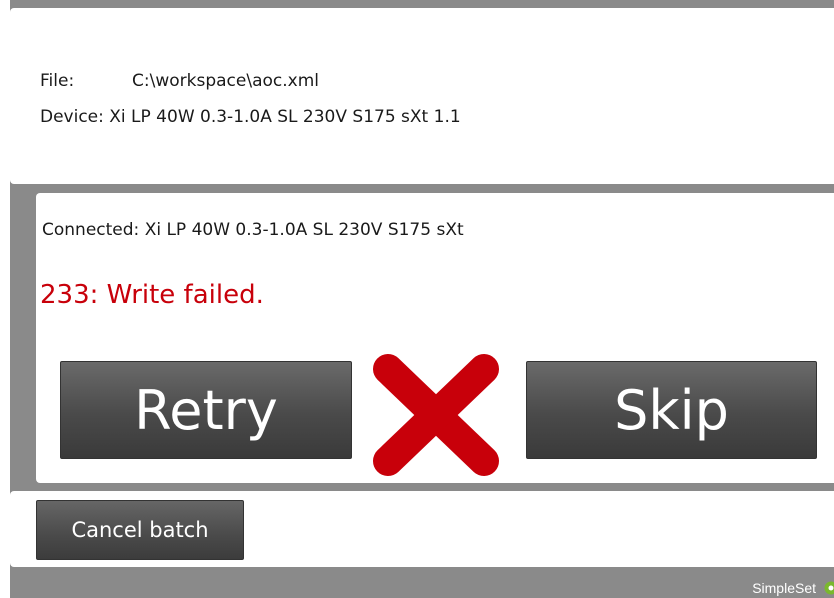 Image resolution: width=834 pixels, height=598 pixels. Describe the element at coordinates (784, 588) in the screenshot. I see `brand-label: SimpleSet` at that location.